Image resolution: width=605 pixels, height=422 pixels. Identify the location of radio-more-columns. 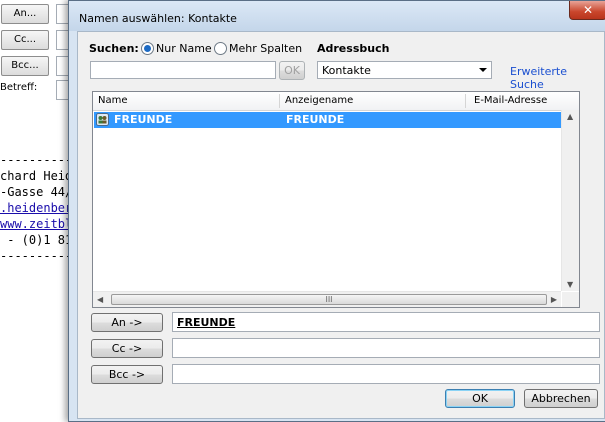
(220, 48).